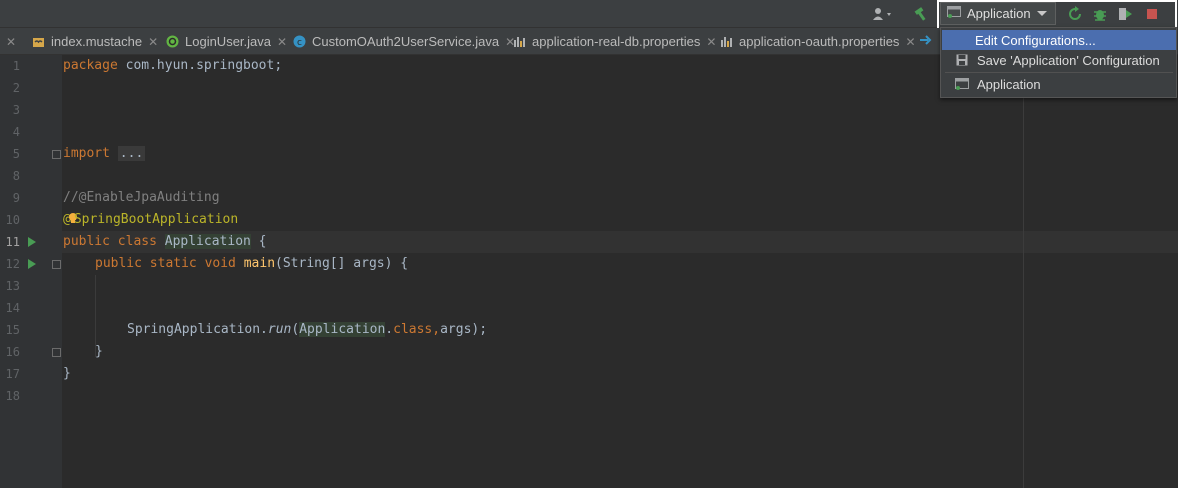  I want to click on tab-index-mustache: index.mustache ✕, so click(95, 41).